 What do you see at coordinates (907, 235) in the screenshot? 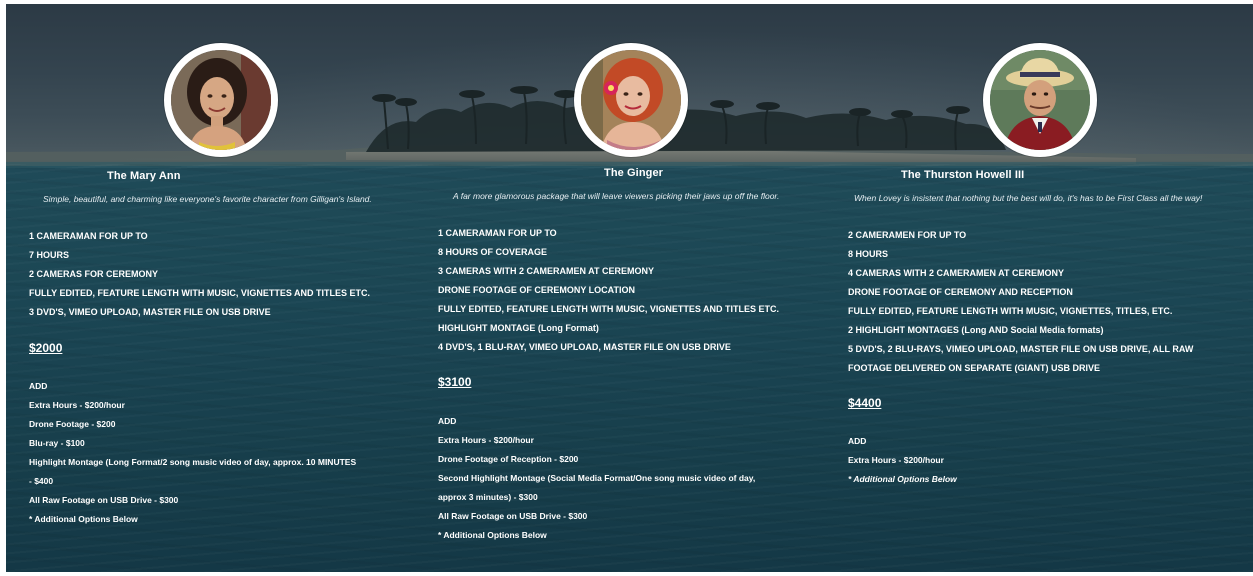
I see `feature-item: 2 CAMERAMEN FOR UP TO` at bounding box center [907, 235].